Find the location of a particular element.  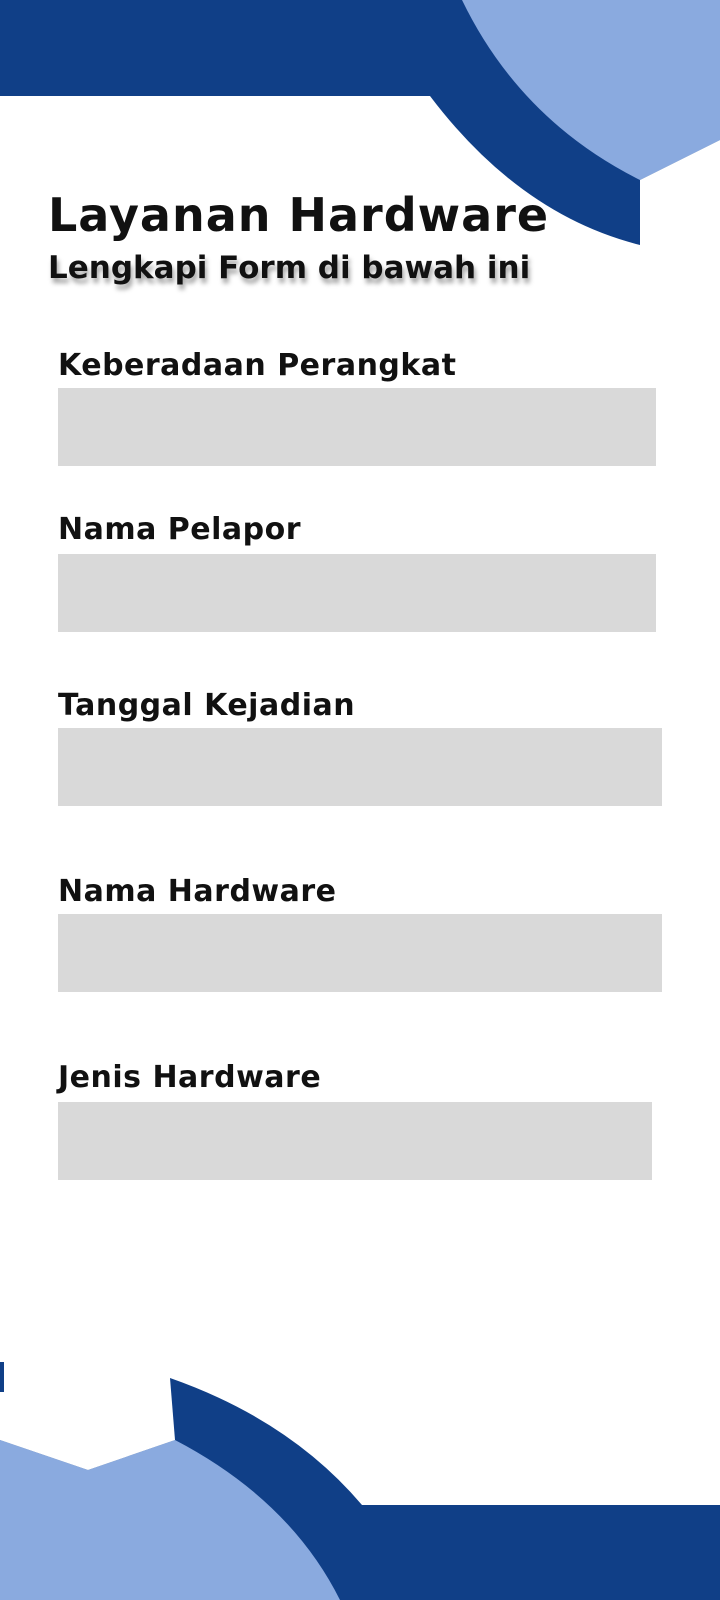

jenis-hardware-label: Jenis Hardware is located at coordinates (190, 1077).